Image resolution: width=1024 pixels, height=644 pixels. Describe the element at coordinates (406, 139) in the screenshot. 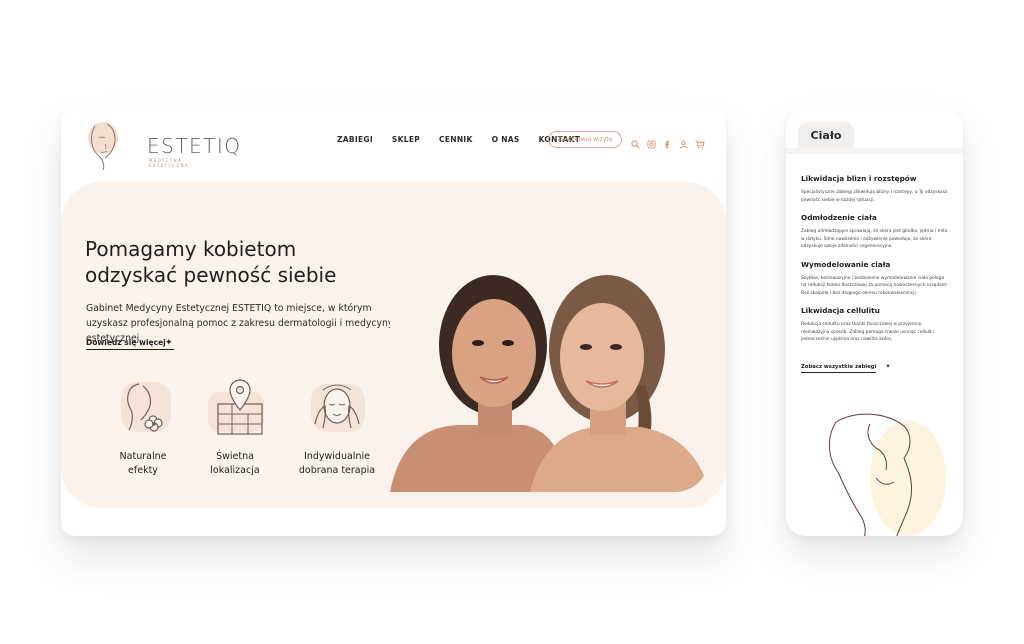

I see `nav-item-sklep: SKLEP` at that location.